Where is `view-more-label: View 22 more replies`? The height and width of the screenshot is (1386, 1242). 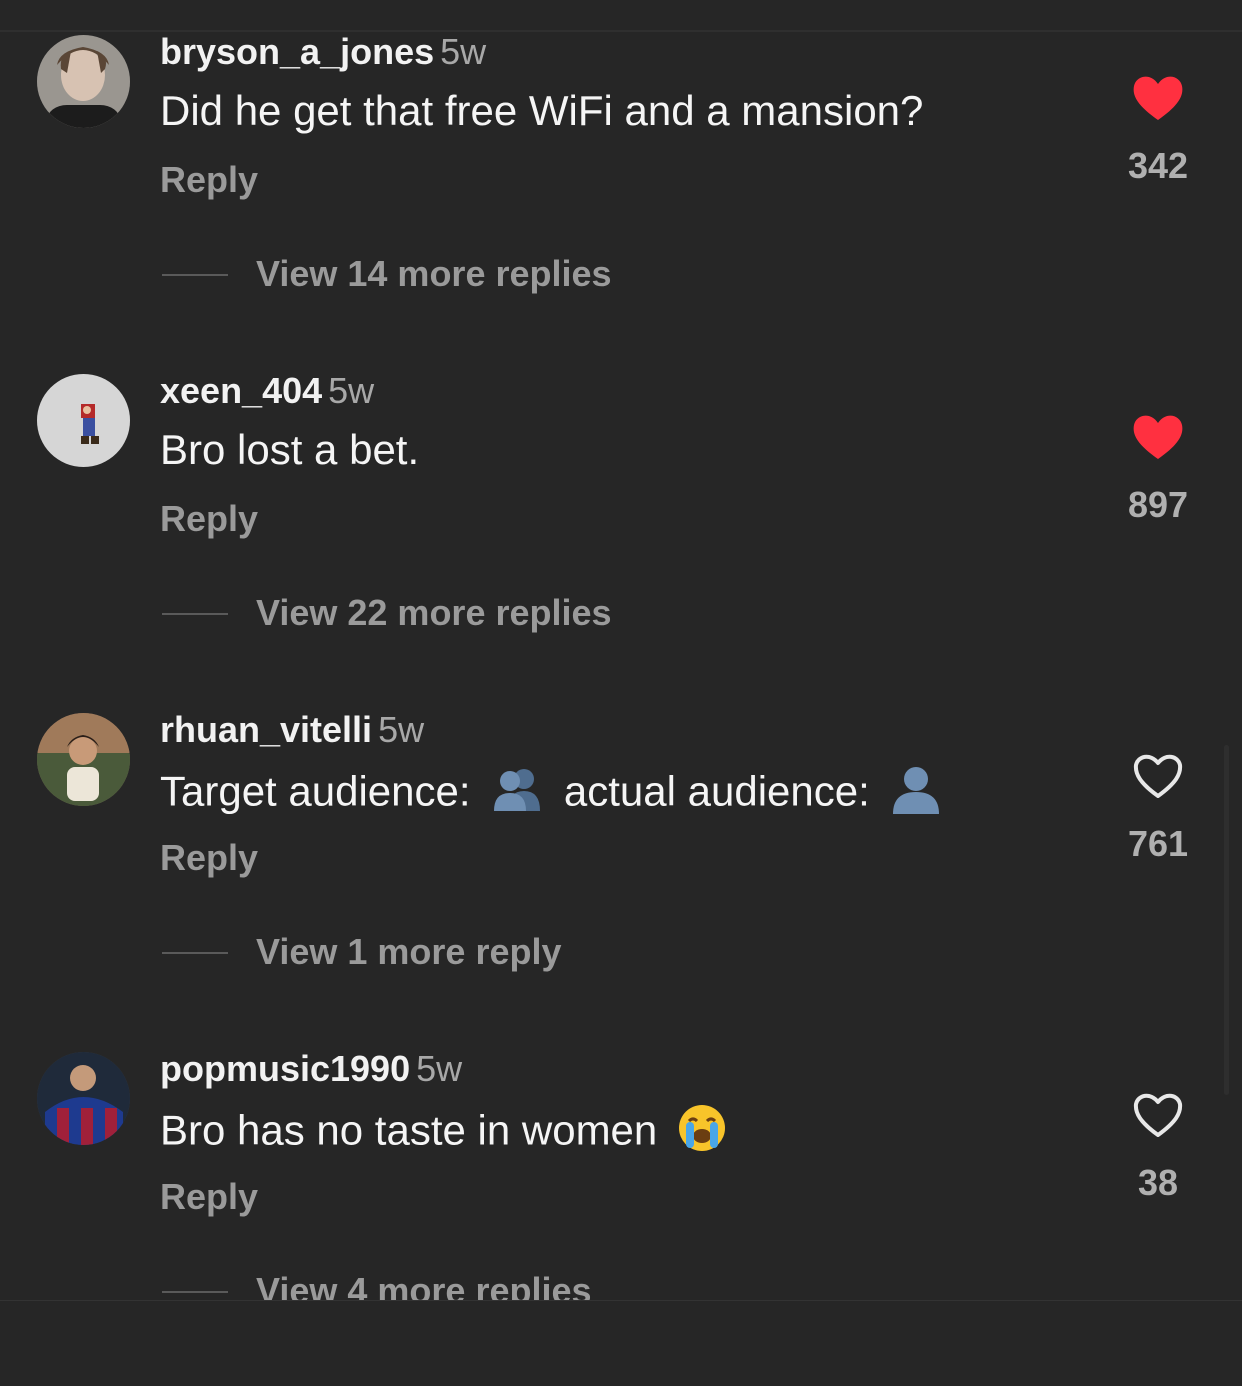 view-more-label: View 22 more replies is located at coordinates (434, 613).